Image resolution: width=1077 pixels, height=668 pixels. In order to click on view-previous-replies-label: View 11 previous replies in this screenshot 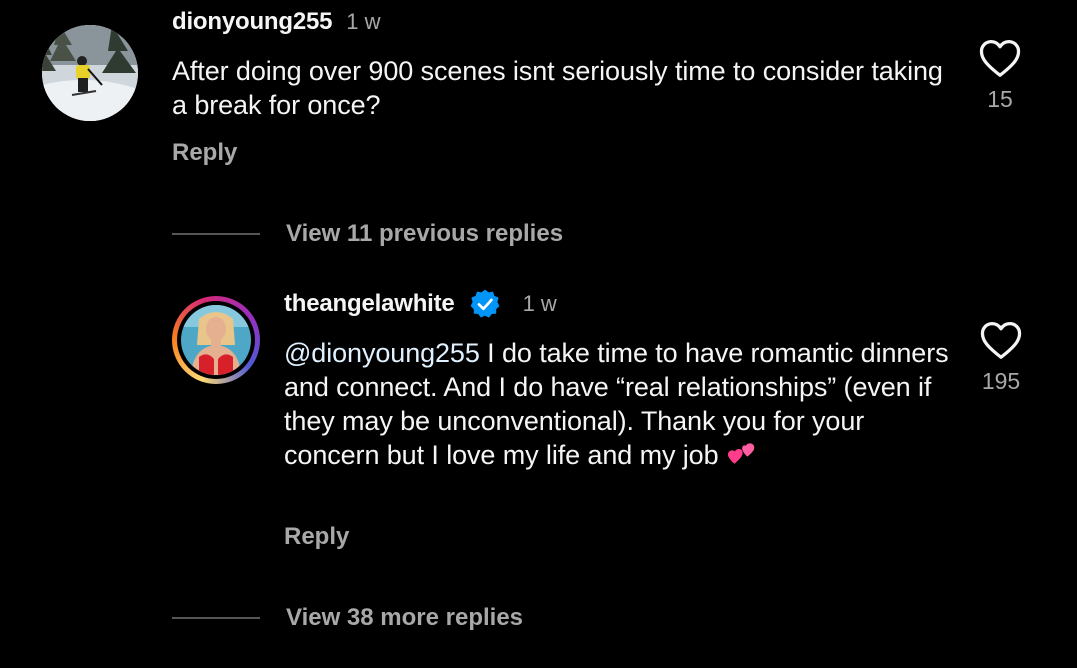, I will do `click(424, 234)`.